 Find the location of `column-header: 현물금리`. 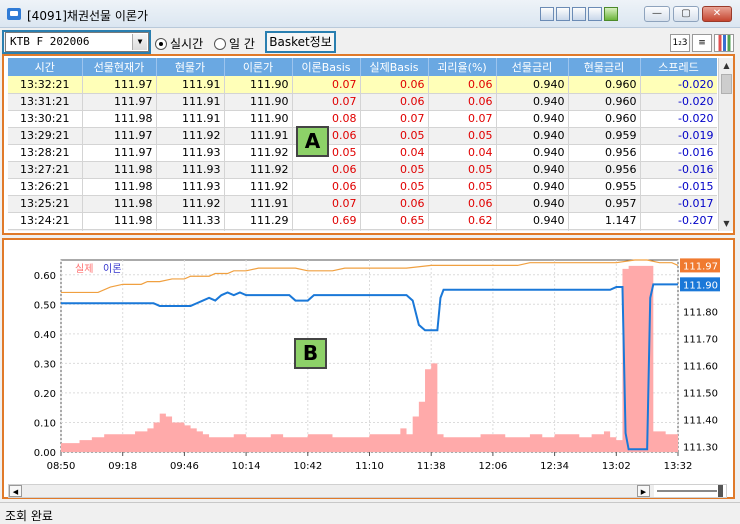

column-header: 현물금리 is located at coordinates (604, 67).